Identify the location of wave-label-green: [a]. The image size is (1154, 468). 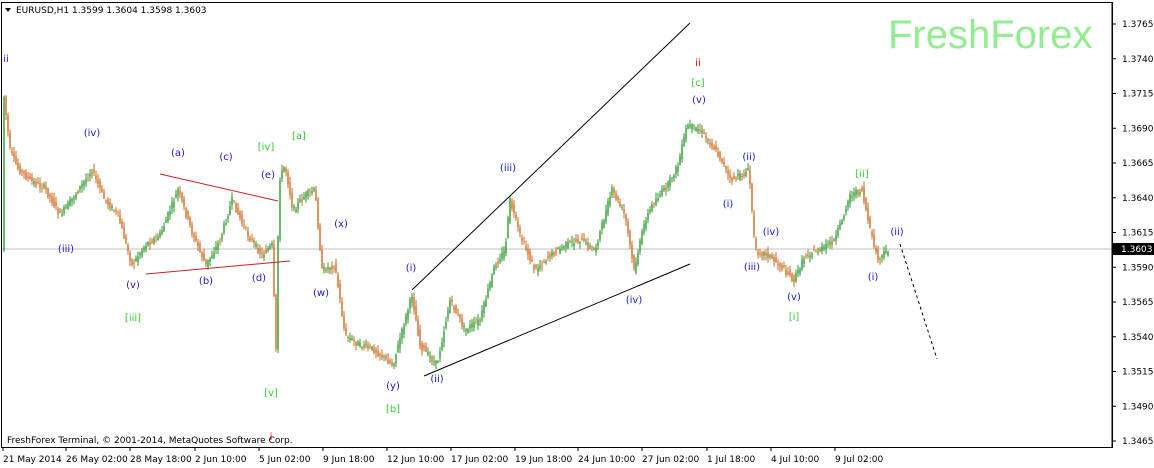
(299, 136).